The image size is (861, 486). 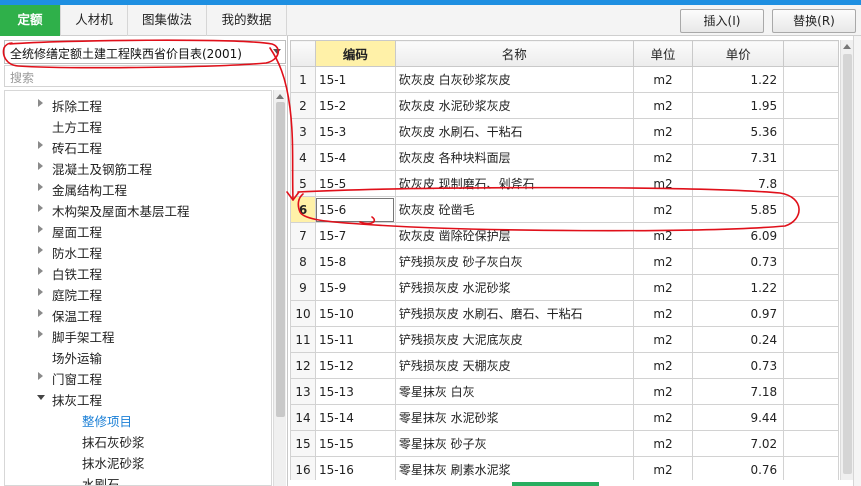 I want to click on tree-item: 土方工程, so click(x=138, y=125).